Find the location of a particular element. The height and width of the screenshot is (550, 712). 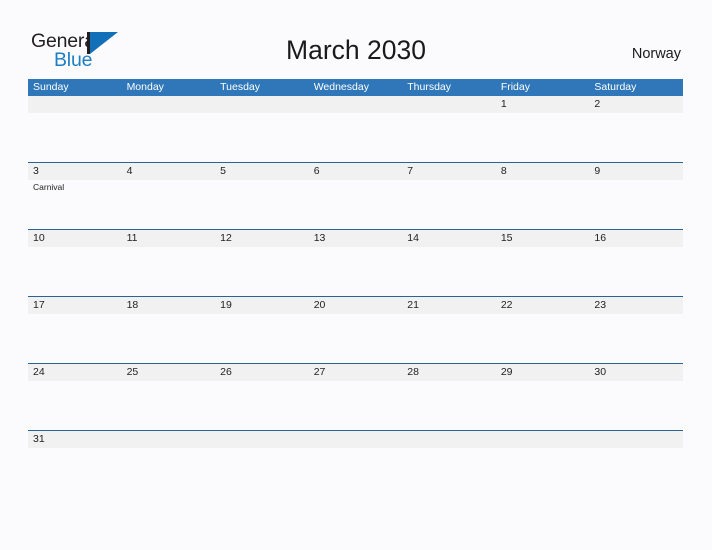

week-date-band: 10 11 12 13 14 15 16 is located at coordinates (355, 238).